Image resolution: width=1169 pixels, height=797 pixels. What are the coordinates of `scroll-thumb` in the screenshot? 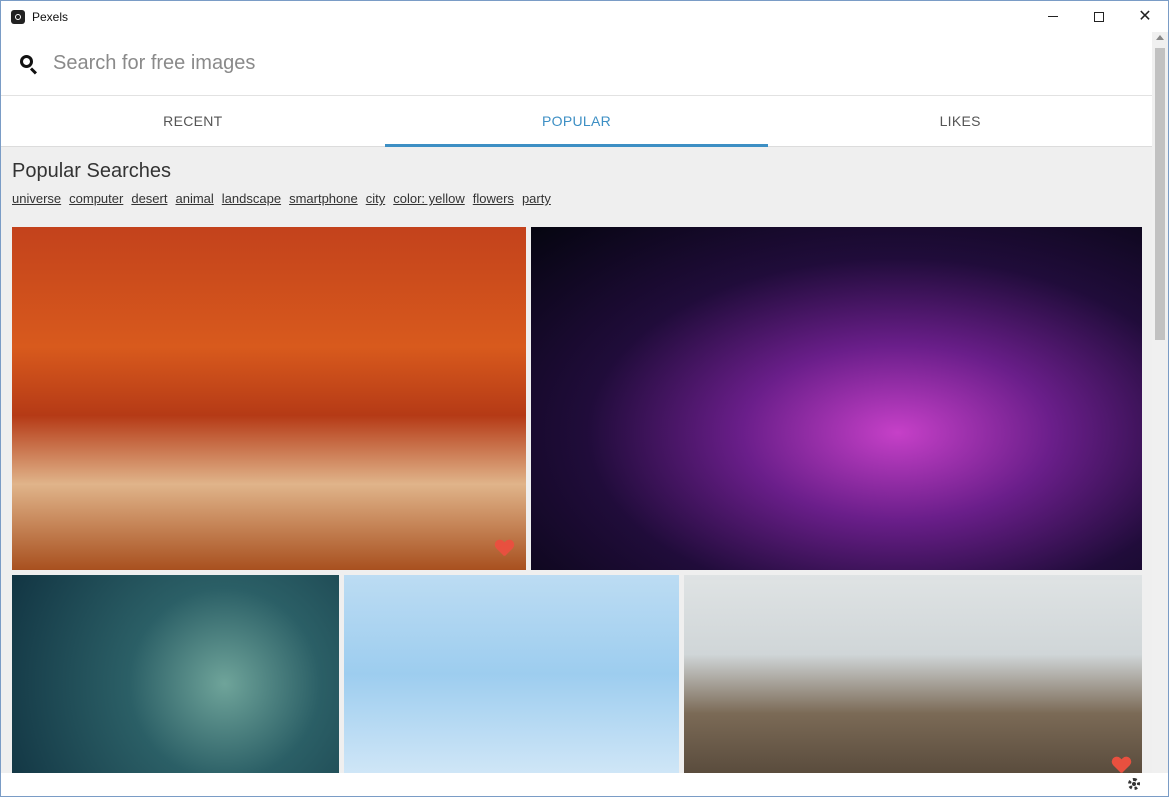 It's located at (1160, 194).